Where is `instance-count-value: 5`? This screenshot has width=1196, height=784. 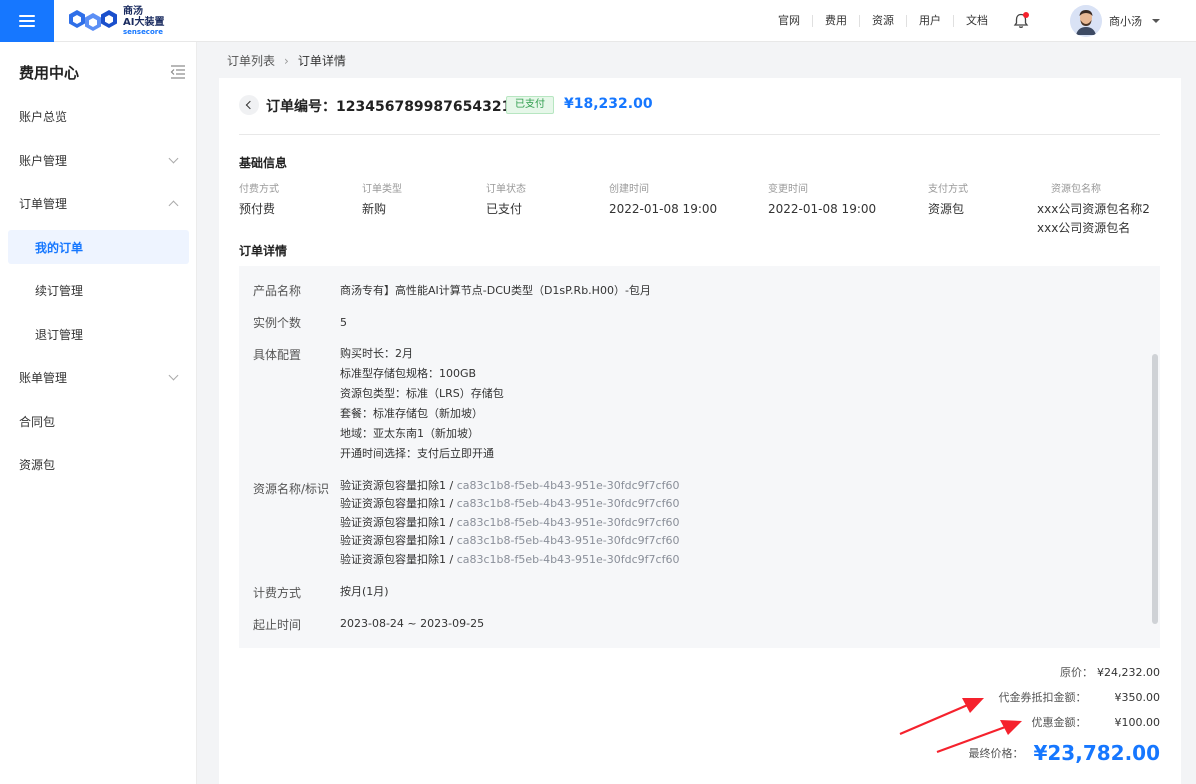 instance-count-value: 5 is located at coordinates (343, 322).